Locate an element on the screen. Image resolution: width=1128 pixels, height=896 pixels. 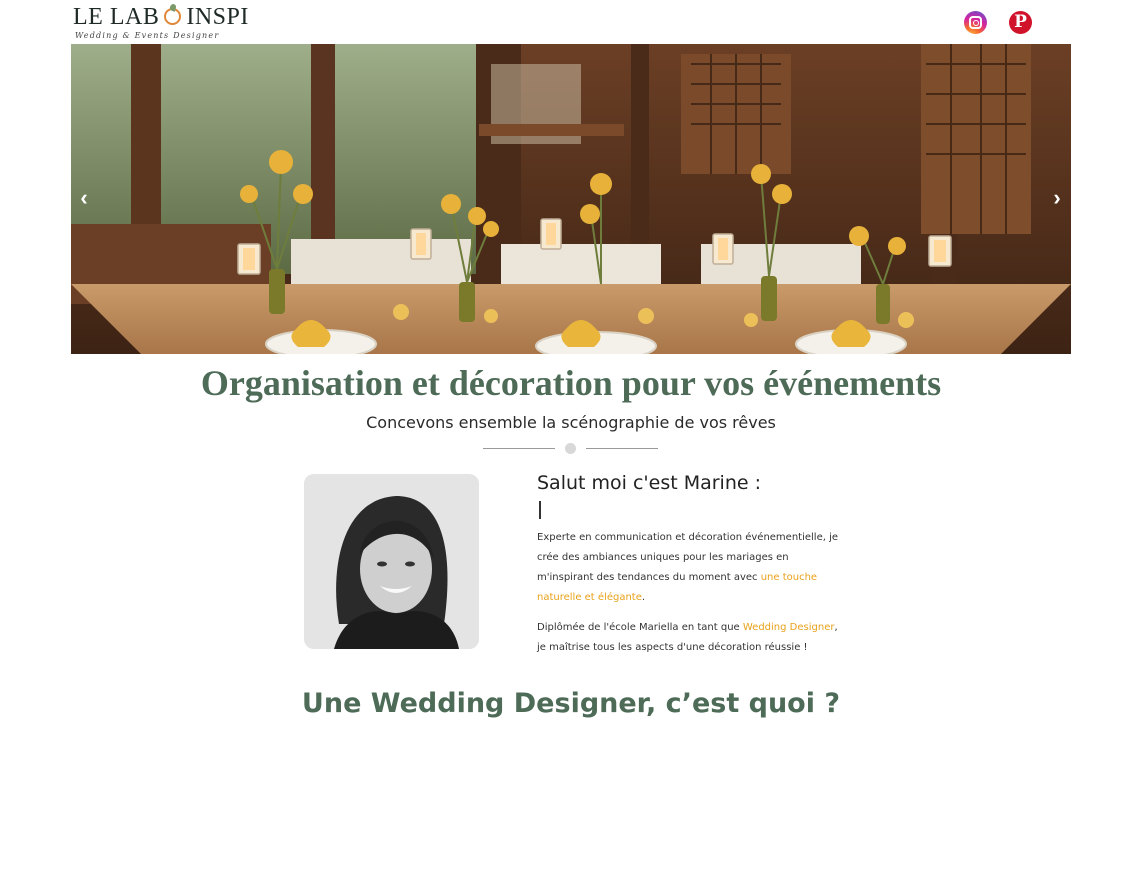
portrait-photo is located at coordinates (391, 561).